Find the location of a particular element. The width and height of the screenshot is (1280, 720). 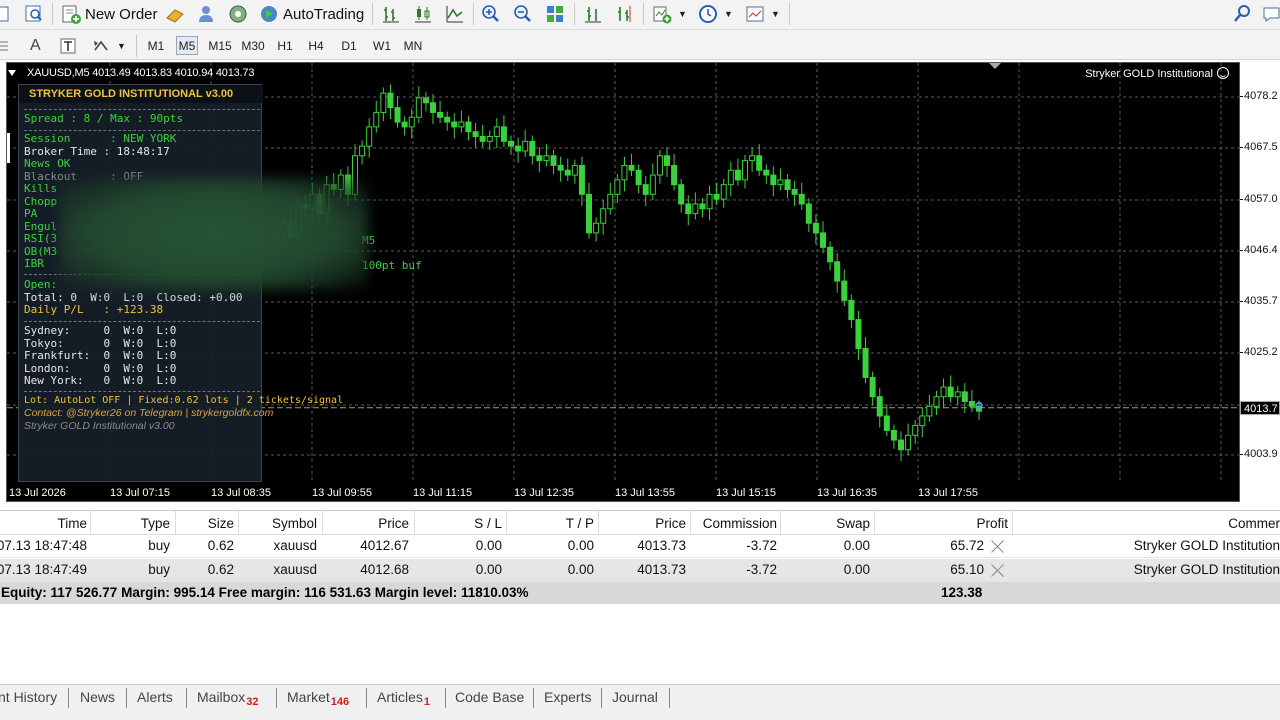

tab-market: Market146 is located at coordinates (318, 698).